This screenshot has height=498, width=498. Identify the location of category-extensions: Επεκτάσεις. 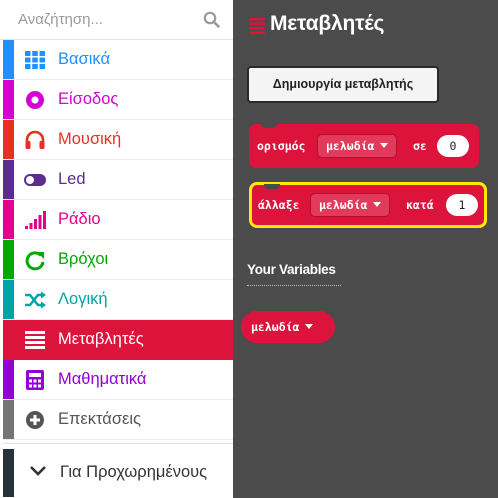
(118, 420).